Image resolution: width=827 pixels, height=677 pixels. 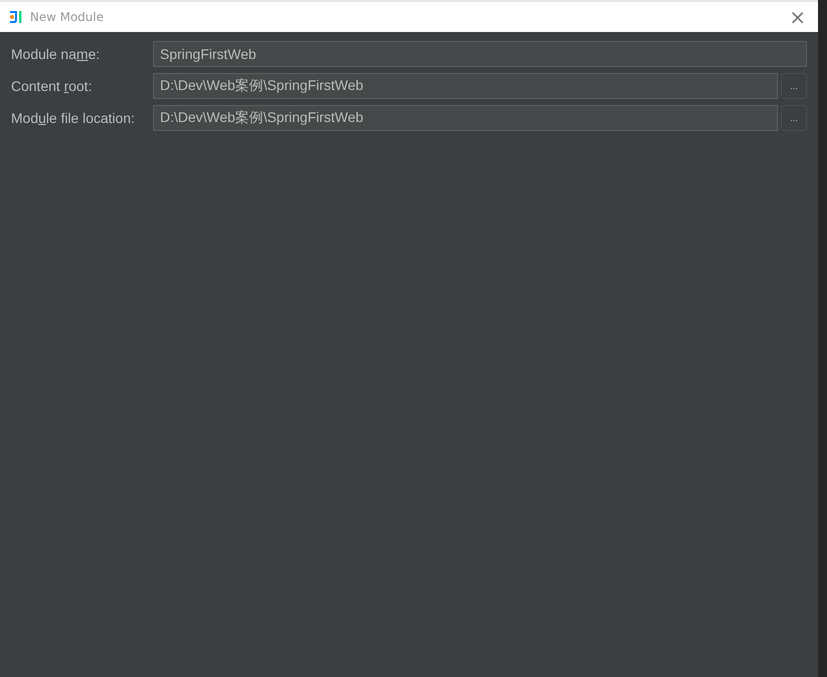 I want to click on app-logo-icon, so click(x=16, y=17).